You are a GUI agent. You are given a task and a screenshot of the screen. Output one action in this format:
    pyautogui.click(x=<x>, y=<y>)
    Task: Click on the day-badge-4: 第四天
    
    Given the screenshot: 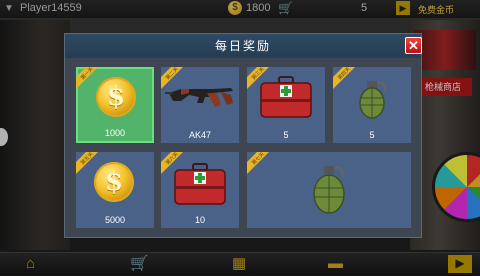 What is the action you would take?
    pyautogui.click(x=346, y=80)
    